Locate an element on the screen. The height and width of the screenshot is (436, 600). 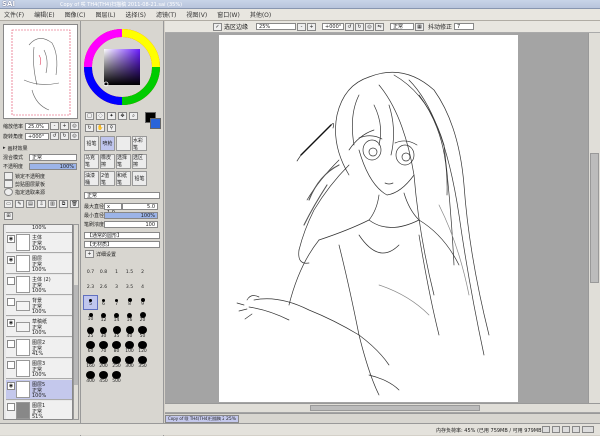
magic-wand-icon: ✦ is located at coordinates (111, 116).